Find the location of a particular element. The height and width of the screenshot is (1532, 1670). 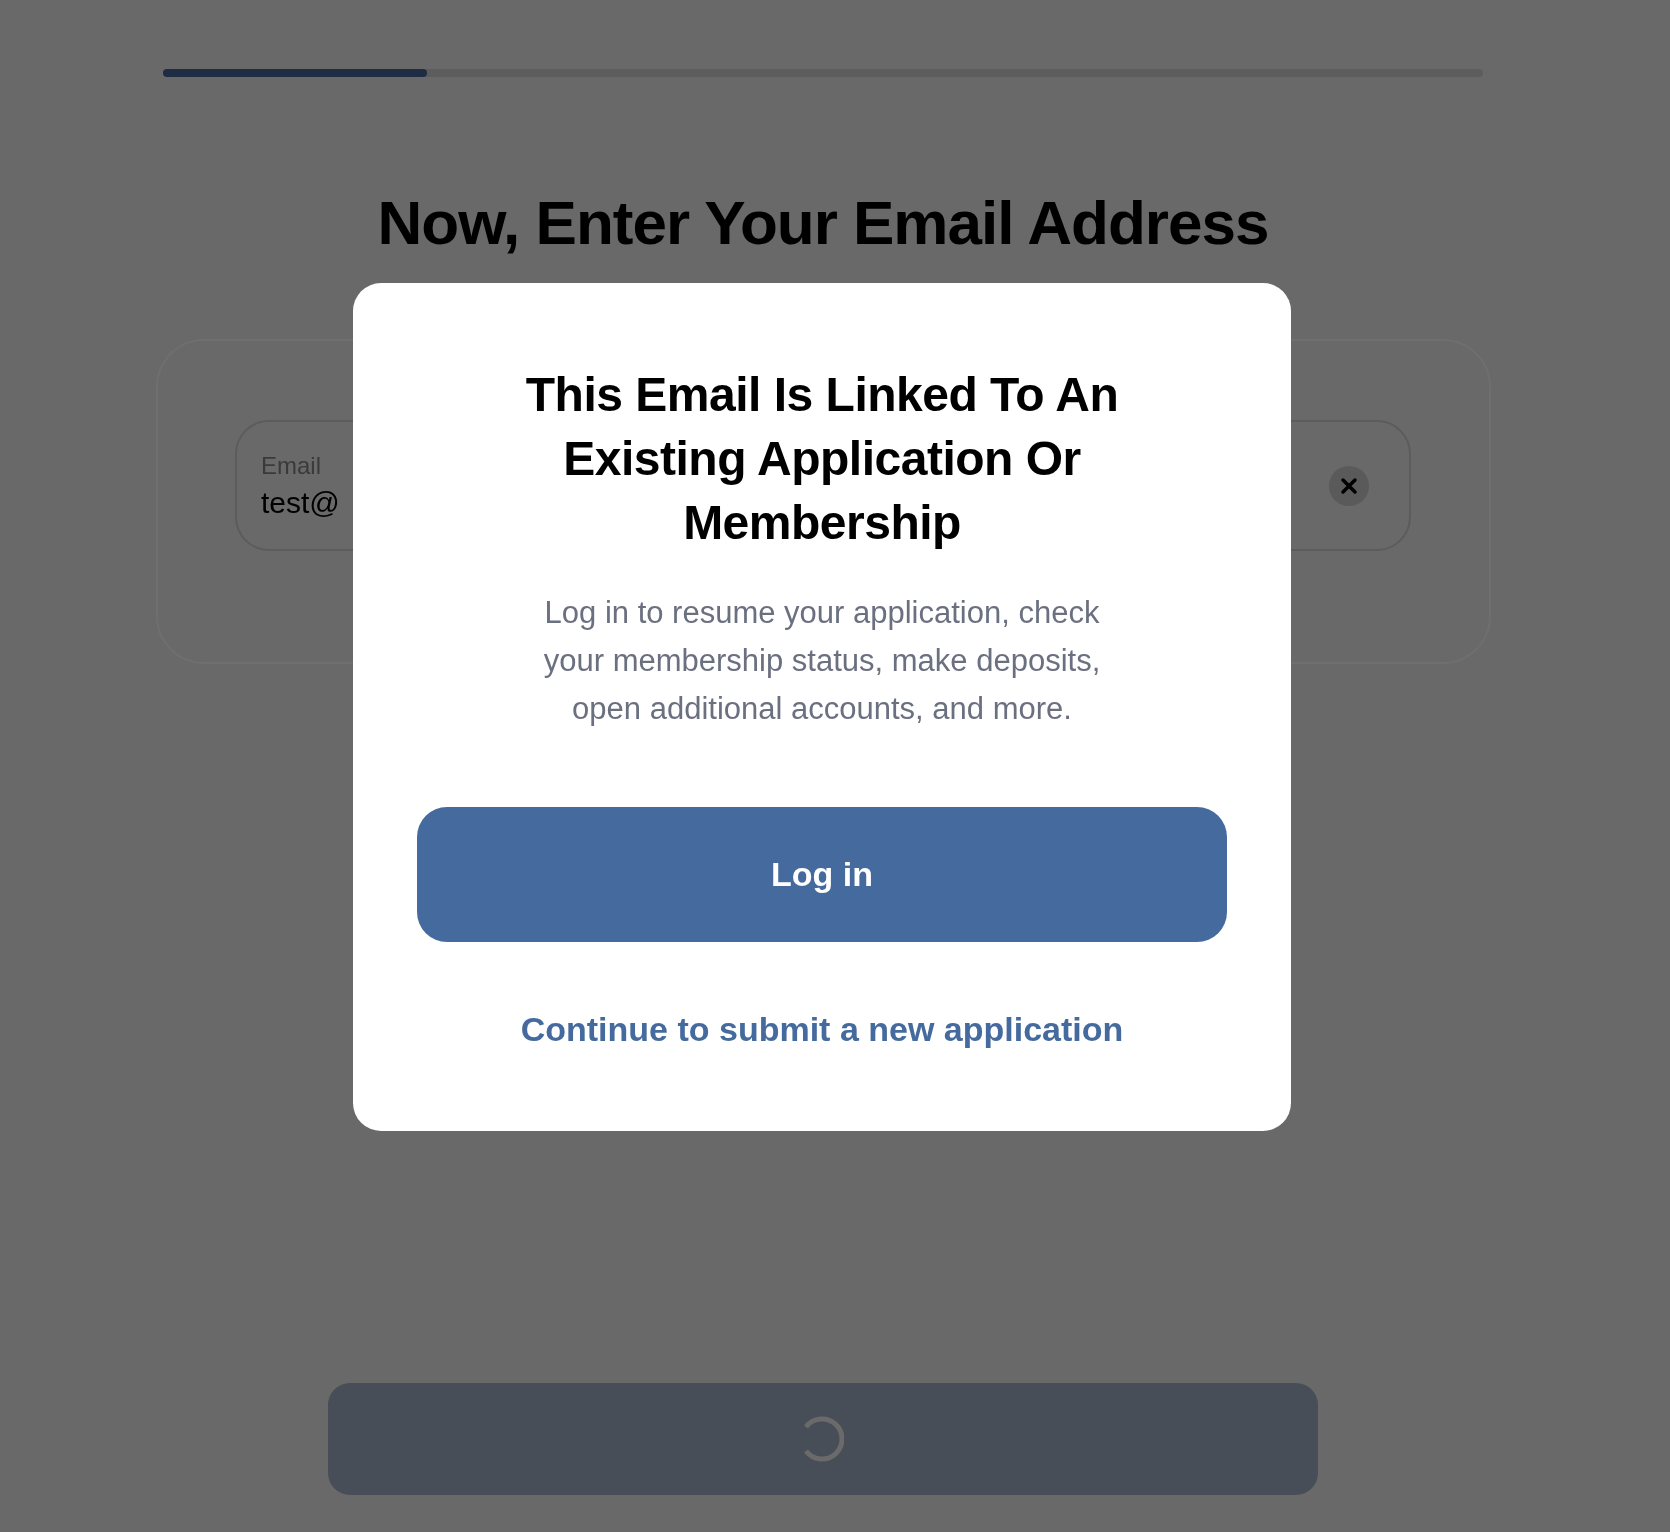

login-button: Log in is located at coordinates (822, 874).